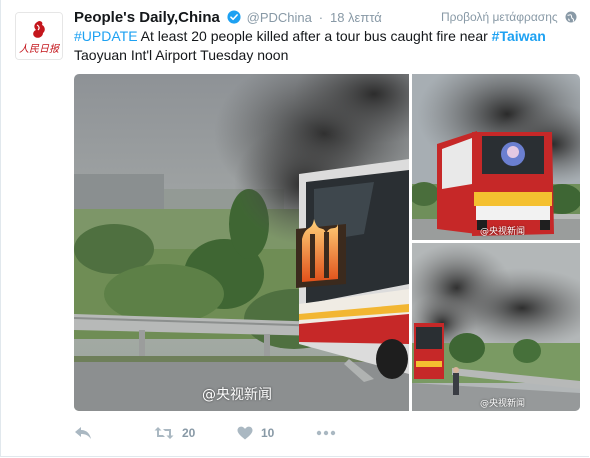  What do you see at coordinates (181, 55) in the screenshot?
I see `tweet-text-part2: Taoyuan Int'l Airport Tuesday noon` at bounding box center [181, 55].